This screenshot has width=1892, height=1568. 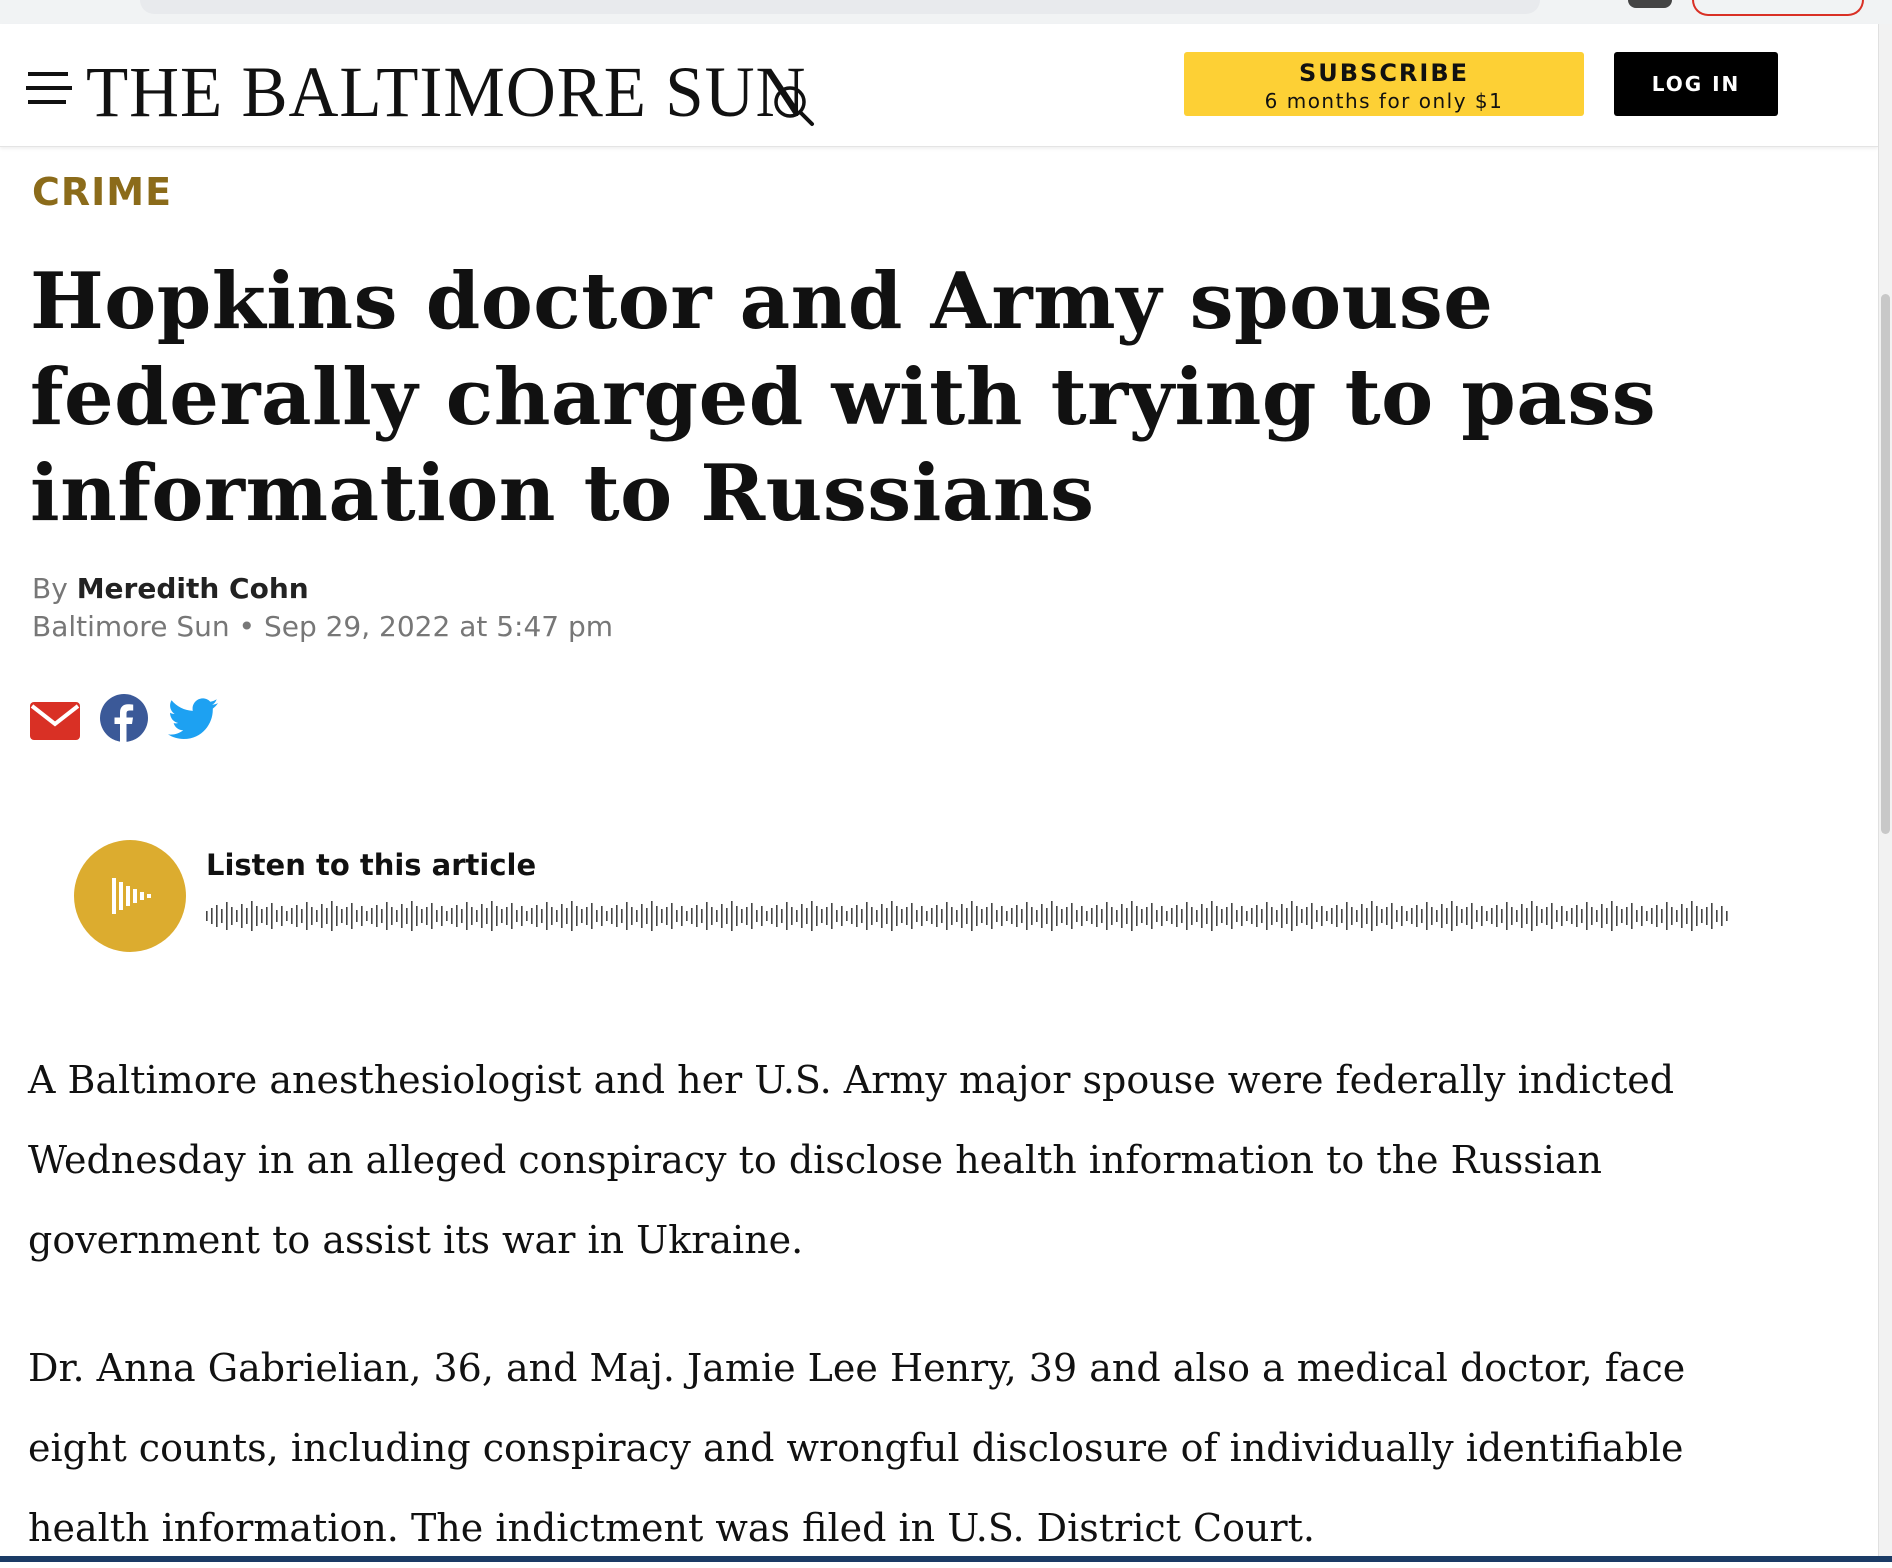 I want to click on audio-play-button, so click(x=130, y=896).